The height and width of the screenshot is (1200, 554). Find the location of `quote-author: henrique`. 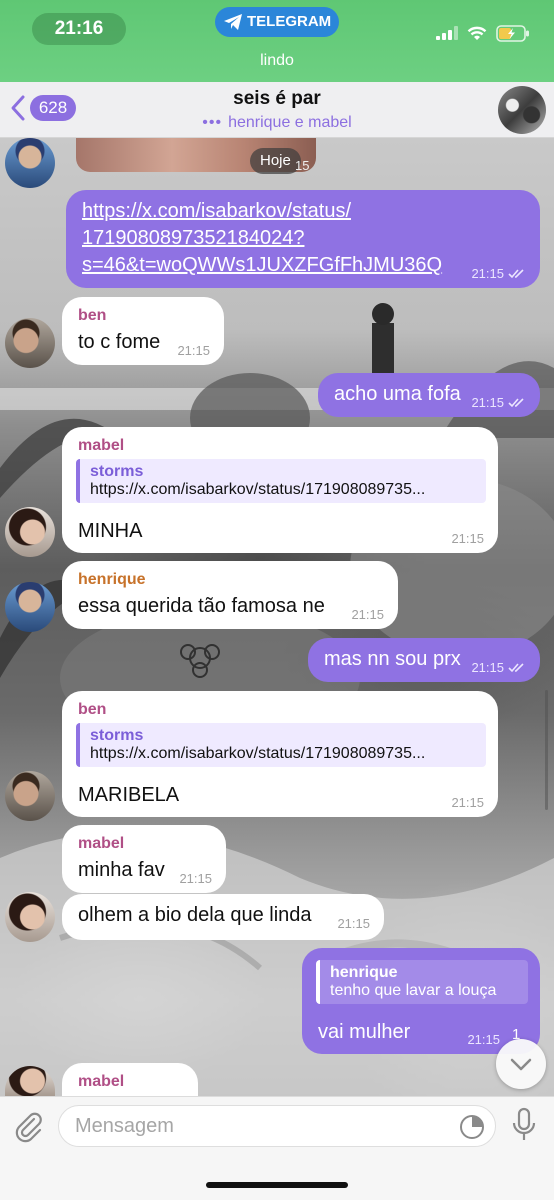

quote-author: henrique is located at coordinates (364, 972).